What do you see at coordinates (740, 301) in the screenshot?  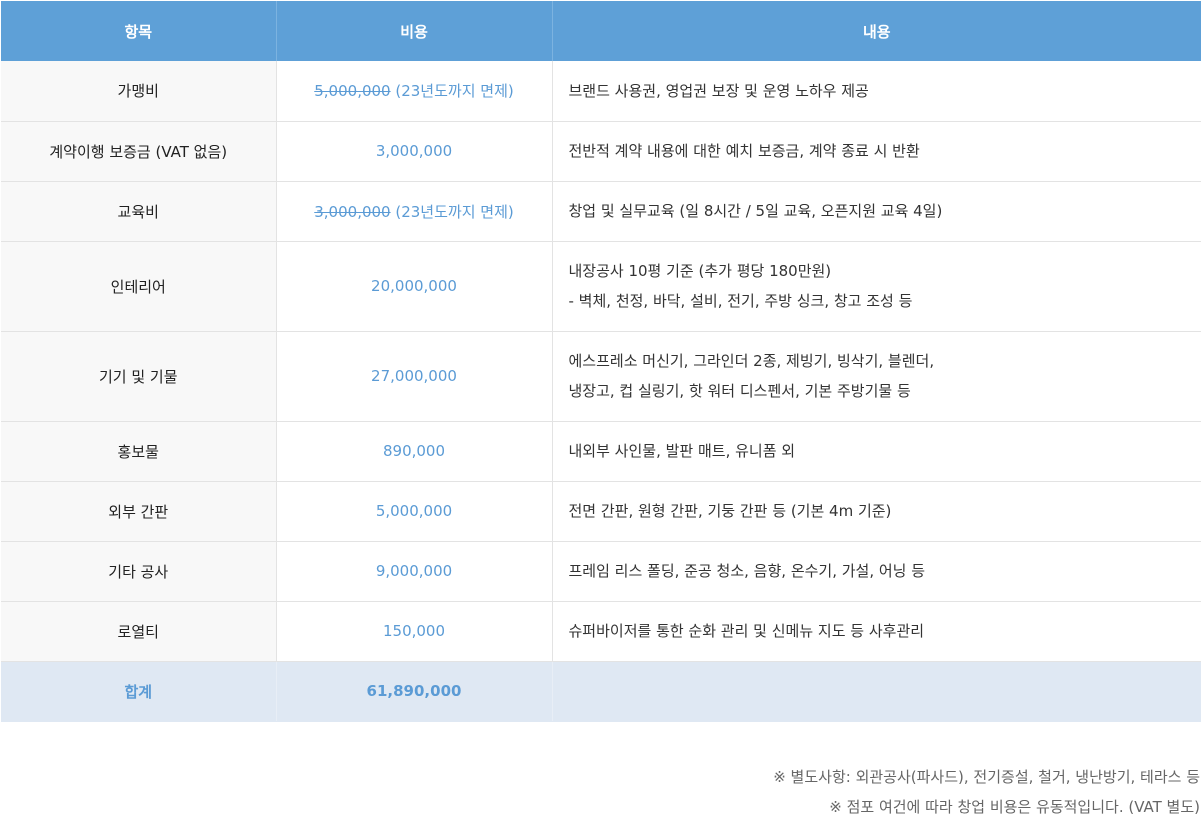 I see `description-line: - 벽체, 천정, 바닥, 설비, 전기, 주방 싱크, 창고 조성 등` at bounding box center [740, 301].